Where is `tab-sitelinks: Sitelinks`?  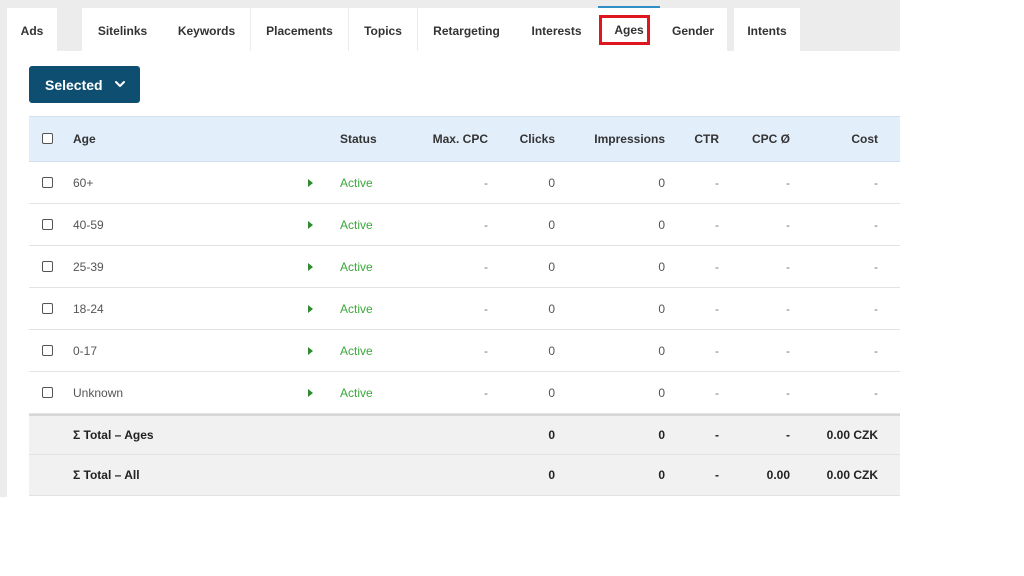
tab-sitelinks: Sitelinks is located at coordinates (122, 29).